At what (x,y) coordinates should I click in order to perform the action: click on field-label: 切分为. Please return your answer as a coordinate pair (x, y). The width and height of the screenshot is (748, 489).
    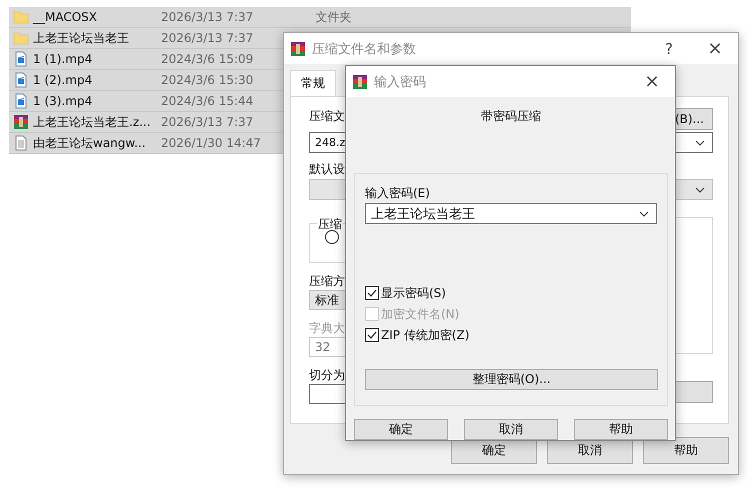
    Looking at the image, I should click on (327, 375).